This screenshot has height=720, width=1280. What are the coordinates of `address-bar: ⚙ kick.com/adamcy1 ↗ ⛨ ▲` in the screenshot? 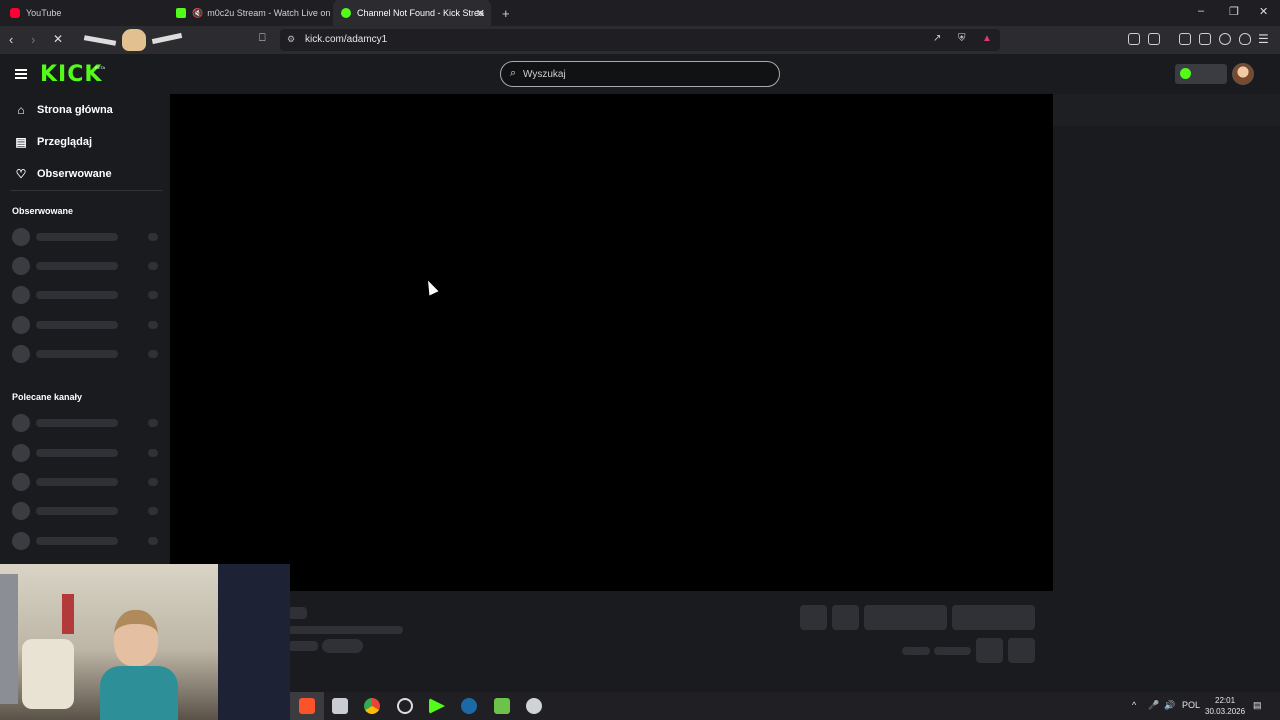 It's located at (640, 40).